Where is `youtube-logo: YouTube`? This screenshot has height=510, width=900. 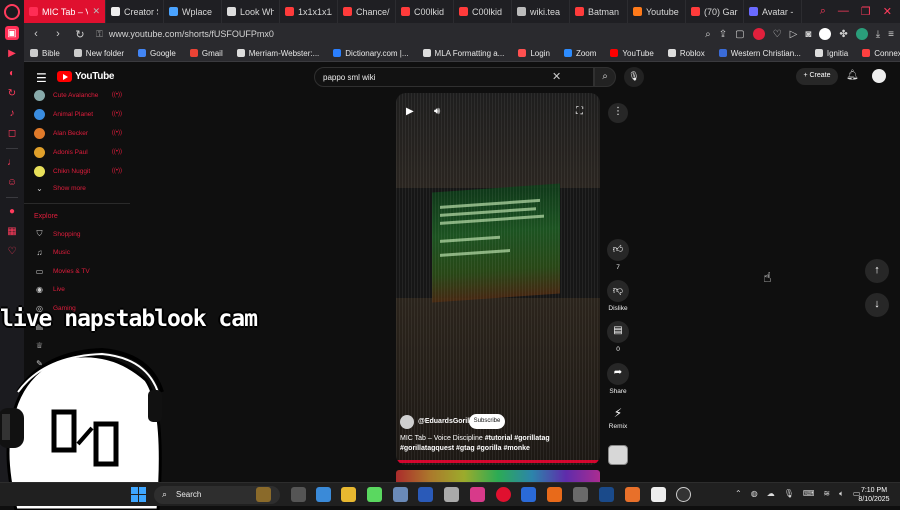
youtube-logo: YouTube is located at coordinates (86, 76).